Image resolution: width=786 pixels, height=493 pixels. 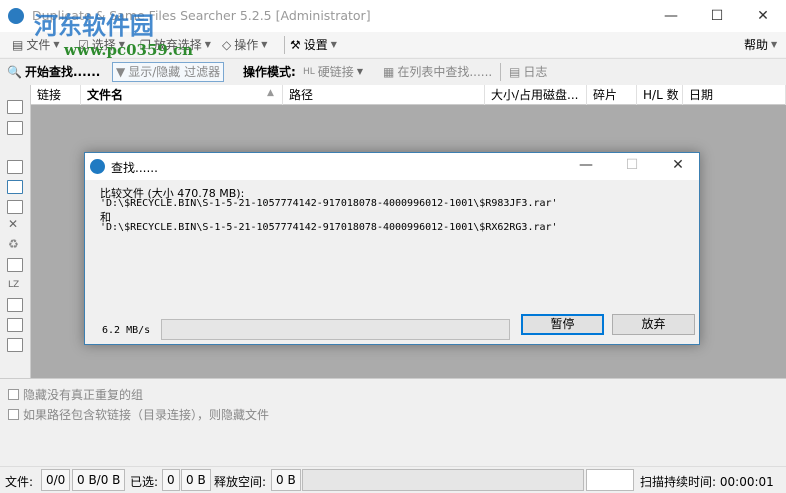 What do you see at coordinates (392, 166) in the screenshot?
I see `dialog-title-bar: 查找...... — ☐ ✕` at bounding box center [392, 166].